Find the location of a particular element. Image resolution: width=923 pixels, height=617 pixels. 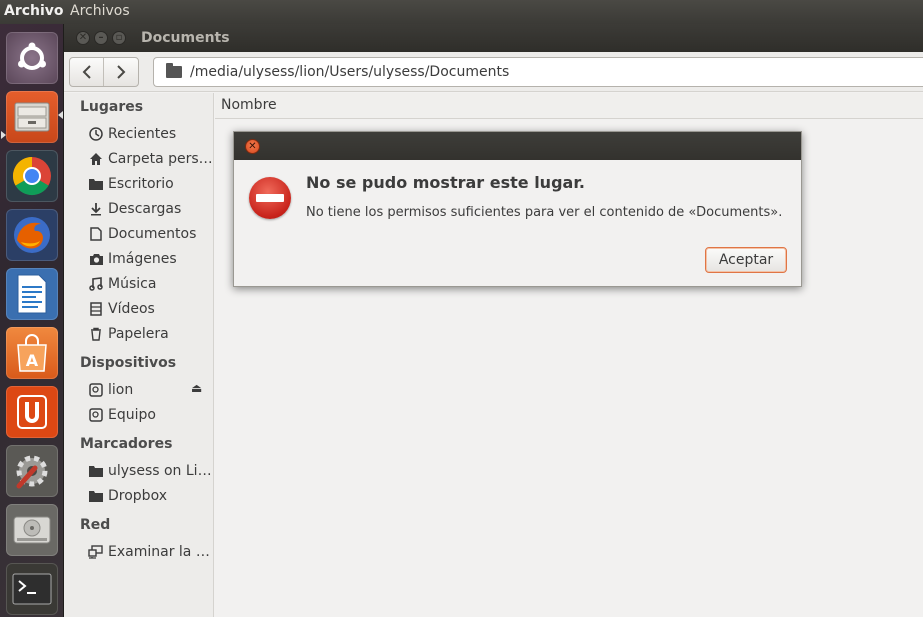

sidebar-item-label: Equipo is located at coordinates (132, 415).